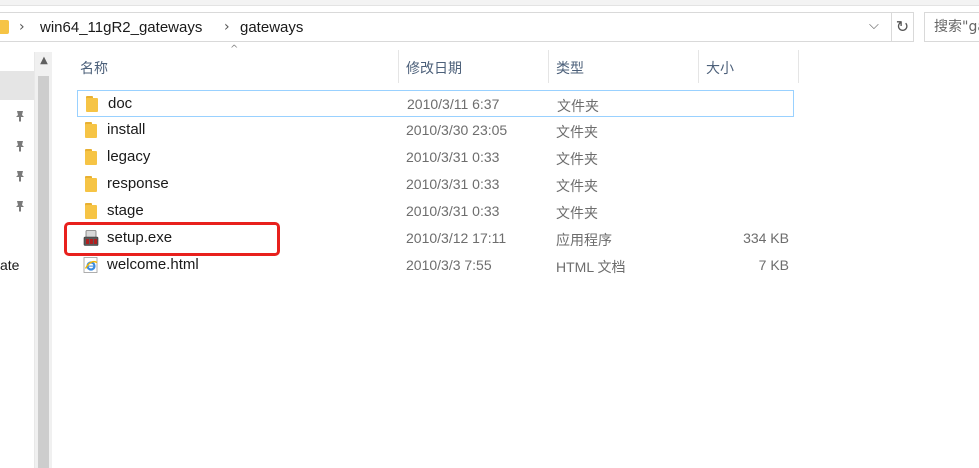 The image size is (979, 468). What do you see at coordinates (172, 239) in the screenshot?
I see `highlight-annotation` at bounding box center [172, 239].